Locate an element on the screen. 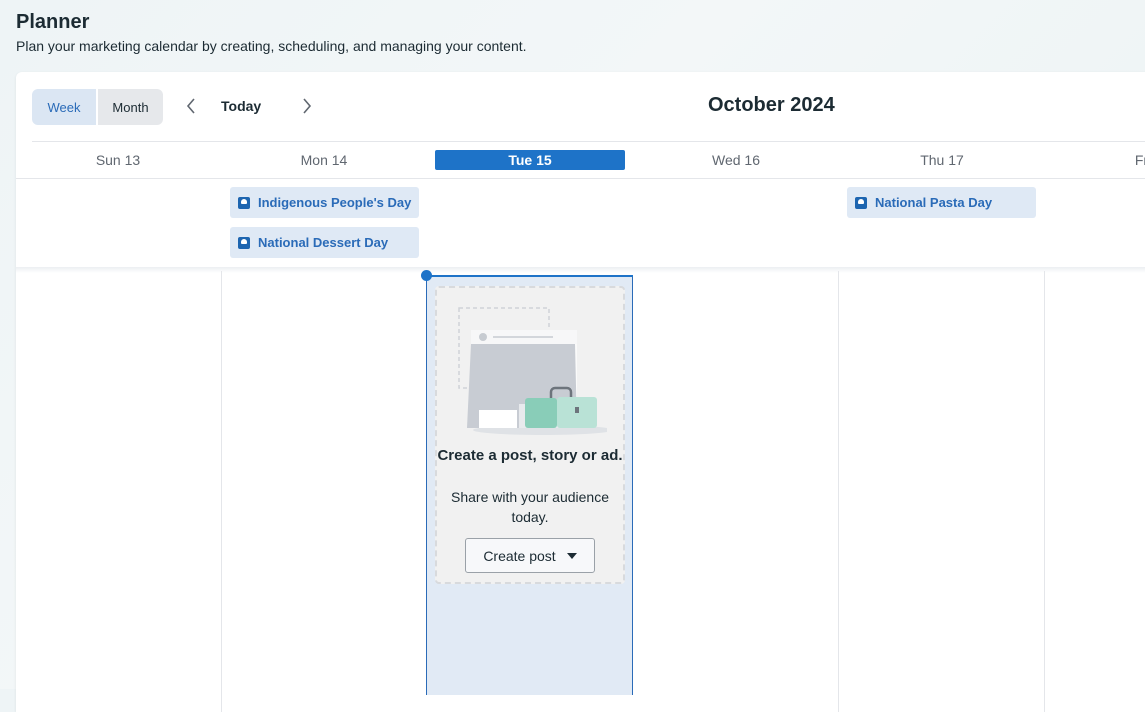 This screenshot has height=712, width=1145. event-label: Indigenous People's Day is located at coordinates (335, 202).